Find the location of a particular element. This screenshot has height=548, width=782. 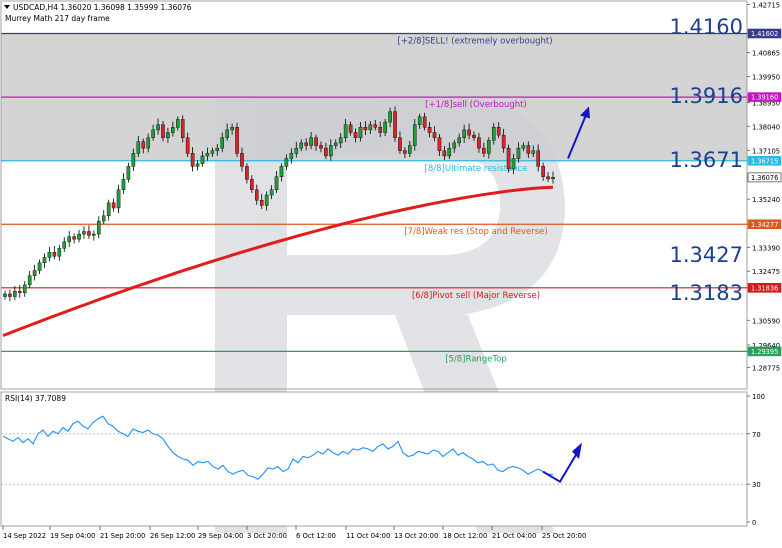

rsi-tick-label-0: 100 is located at coordinates (758, 397).